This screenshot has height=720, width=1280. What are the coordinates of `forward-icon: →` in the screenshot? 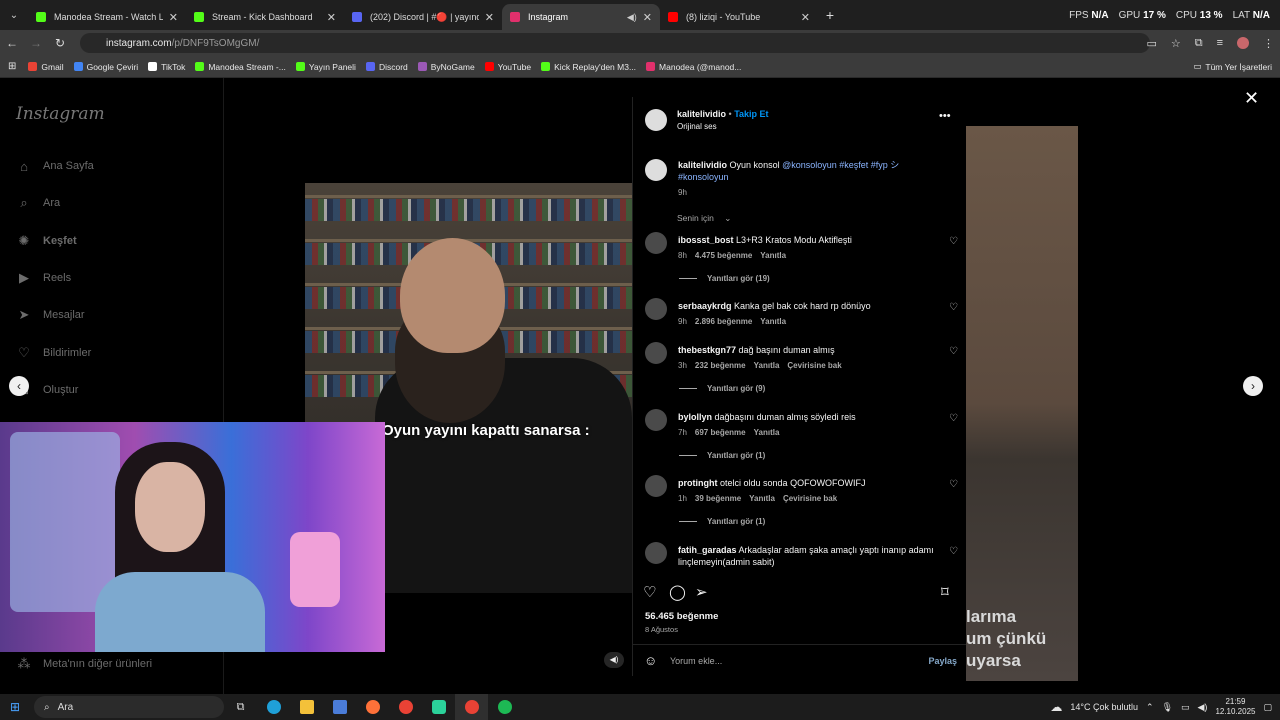 It's located at (36, 43).